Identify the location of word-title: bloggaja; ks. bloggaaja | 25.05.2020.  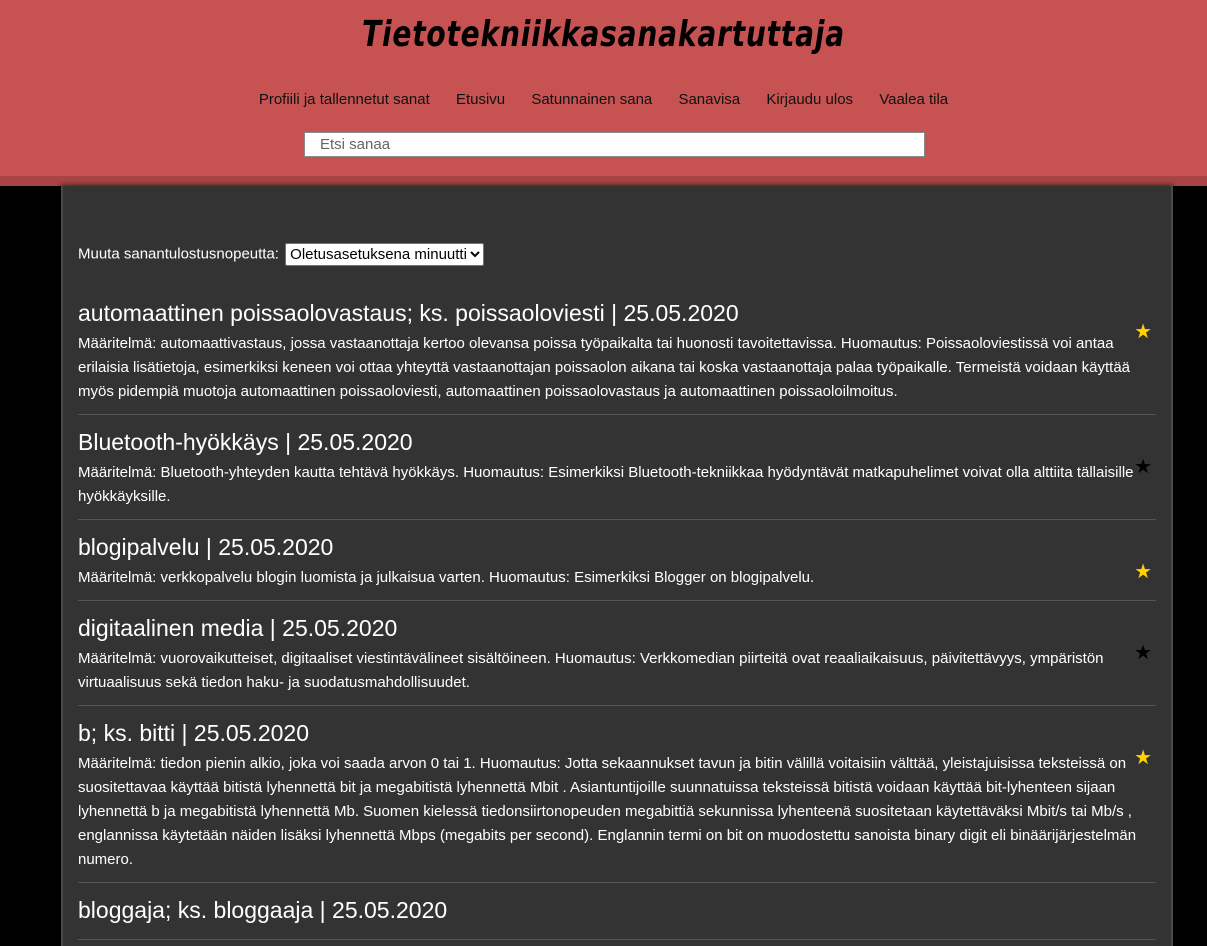
(263, 910).